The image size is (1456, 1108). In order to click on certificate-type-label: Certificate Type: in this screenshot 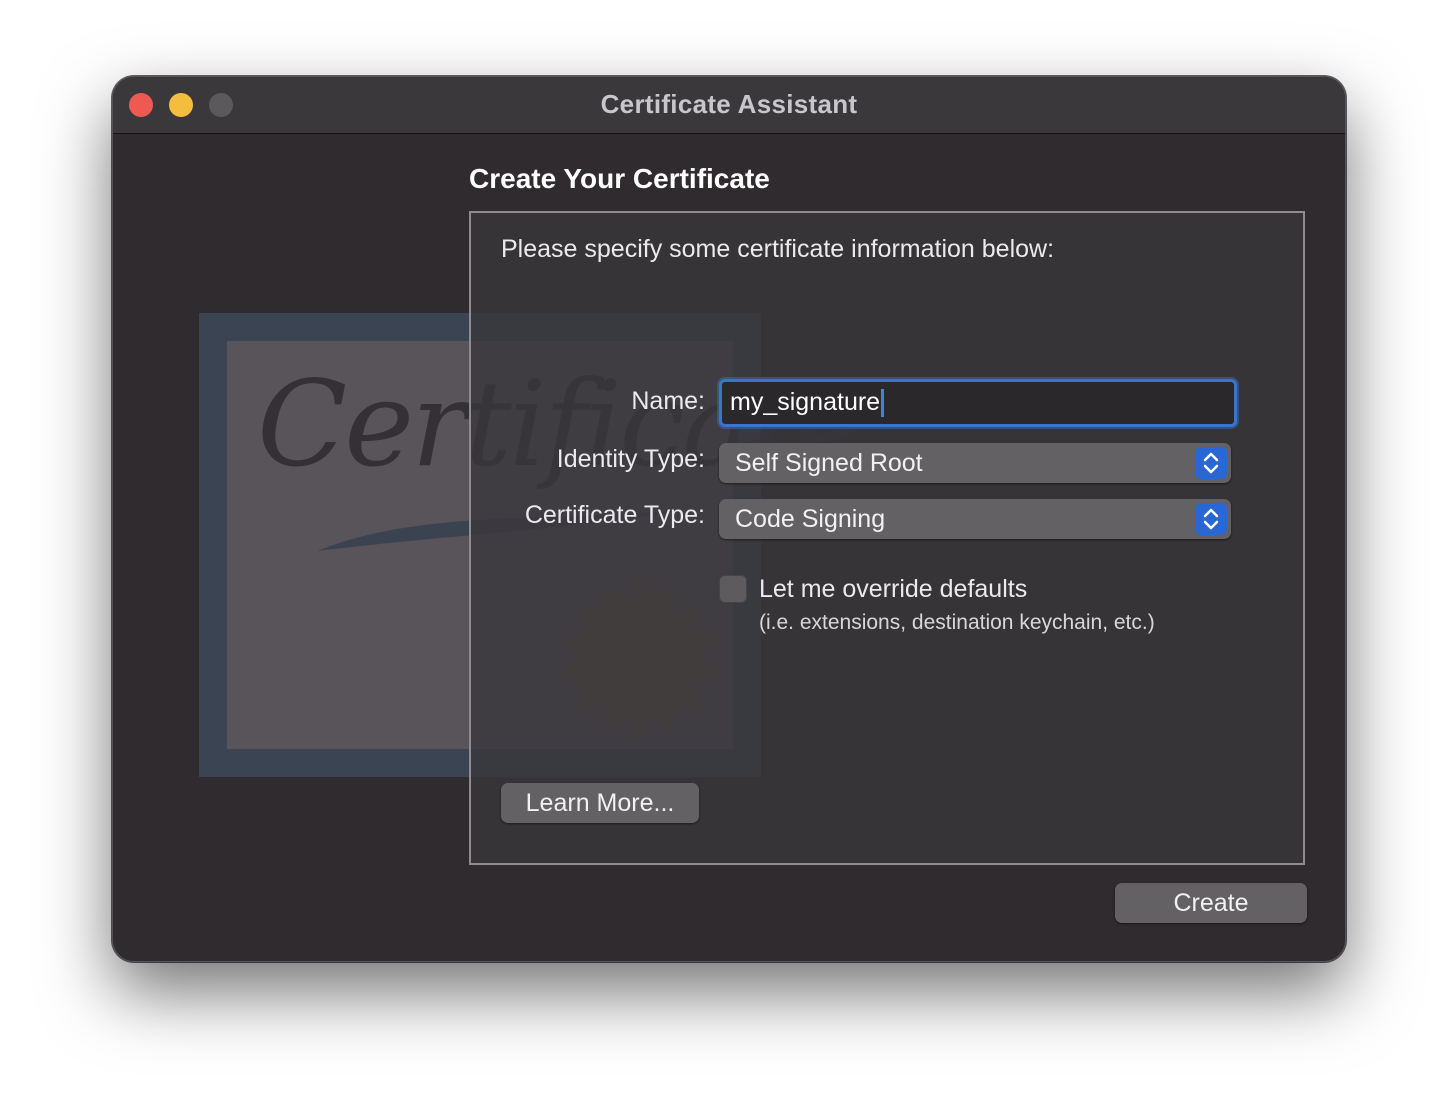, I will do `click(614, 515)`.